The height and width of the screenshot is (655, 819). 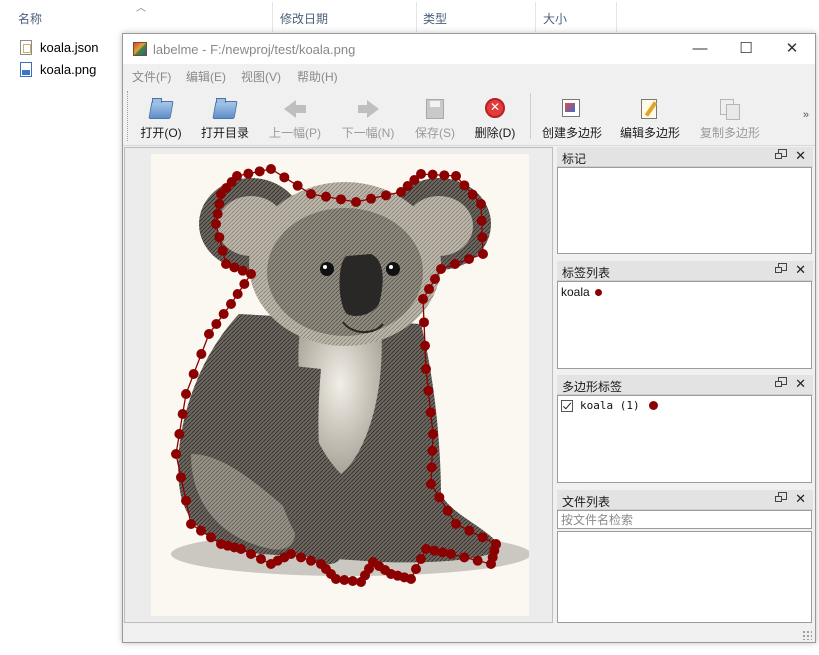 I want to click on open-dir-button: 打开目录, so click(x=225, y=117).